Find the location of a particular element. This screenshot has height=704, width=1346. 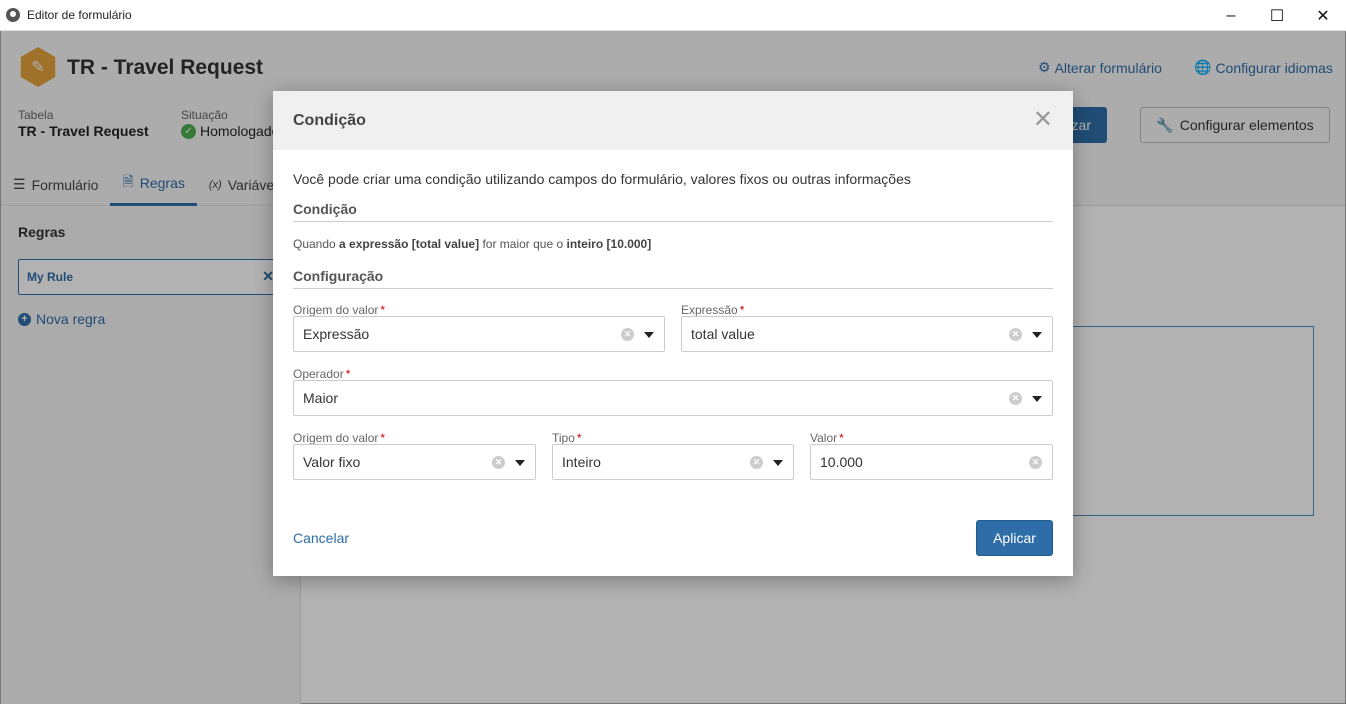

origin1-label: Origem do valor * is located at coordinates (339, 310).